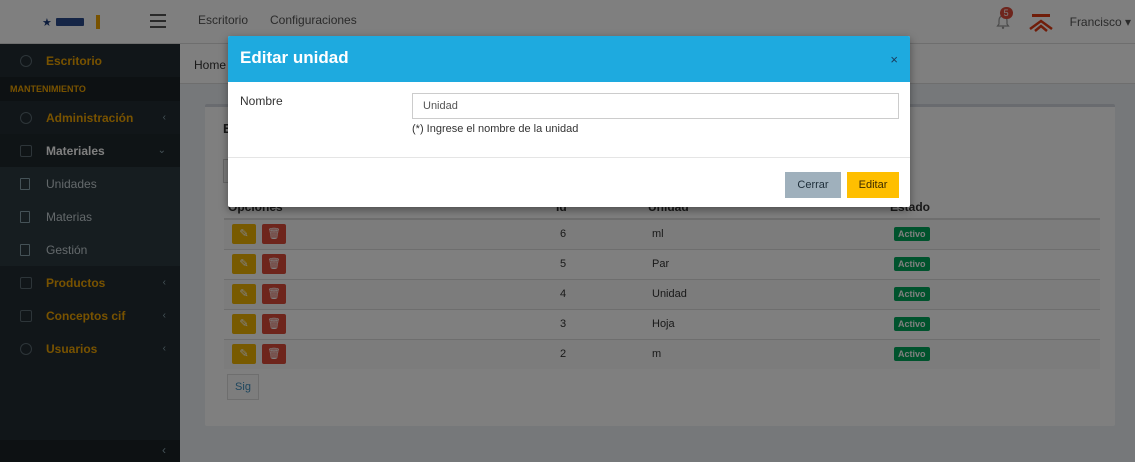 The width and height of the screenshot is (1135, 462). I want to click on nombre-help-text: (*) Ingrese el nombre de la unidad, so click(495, 129).